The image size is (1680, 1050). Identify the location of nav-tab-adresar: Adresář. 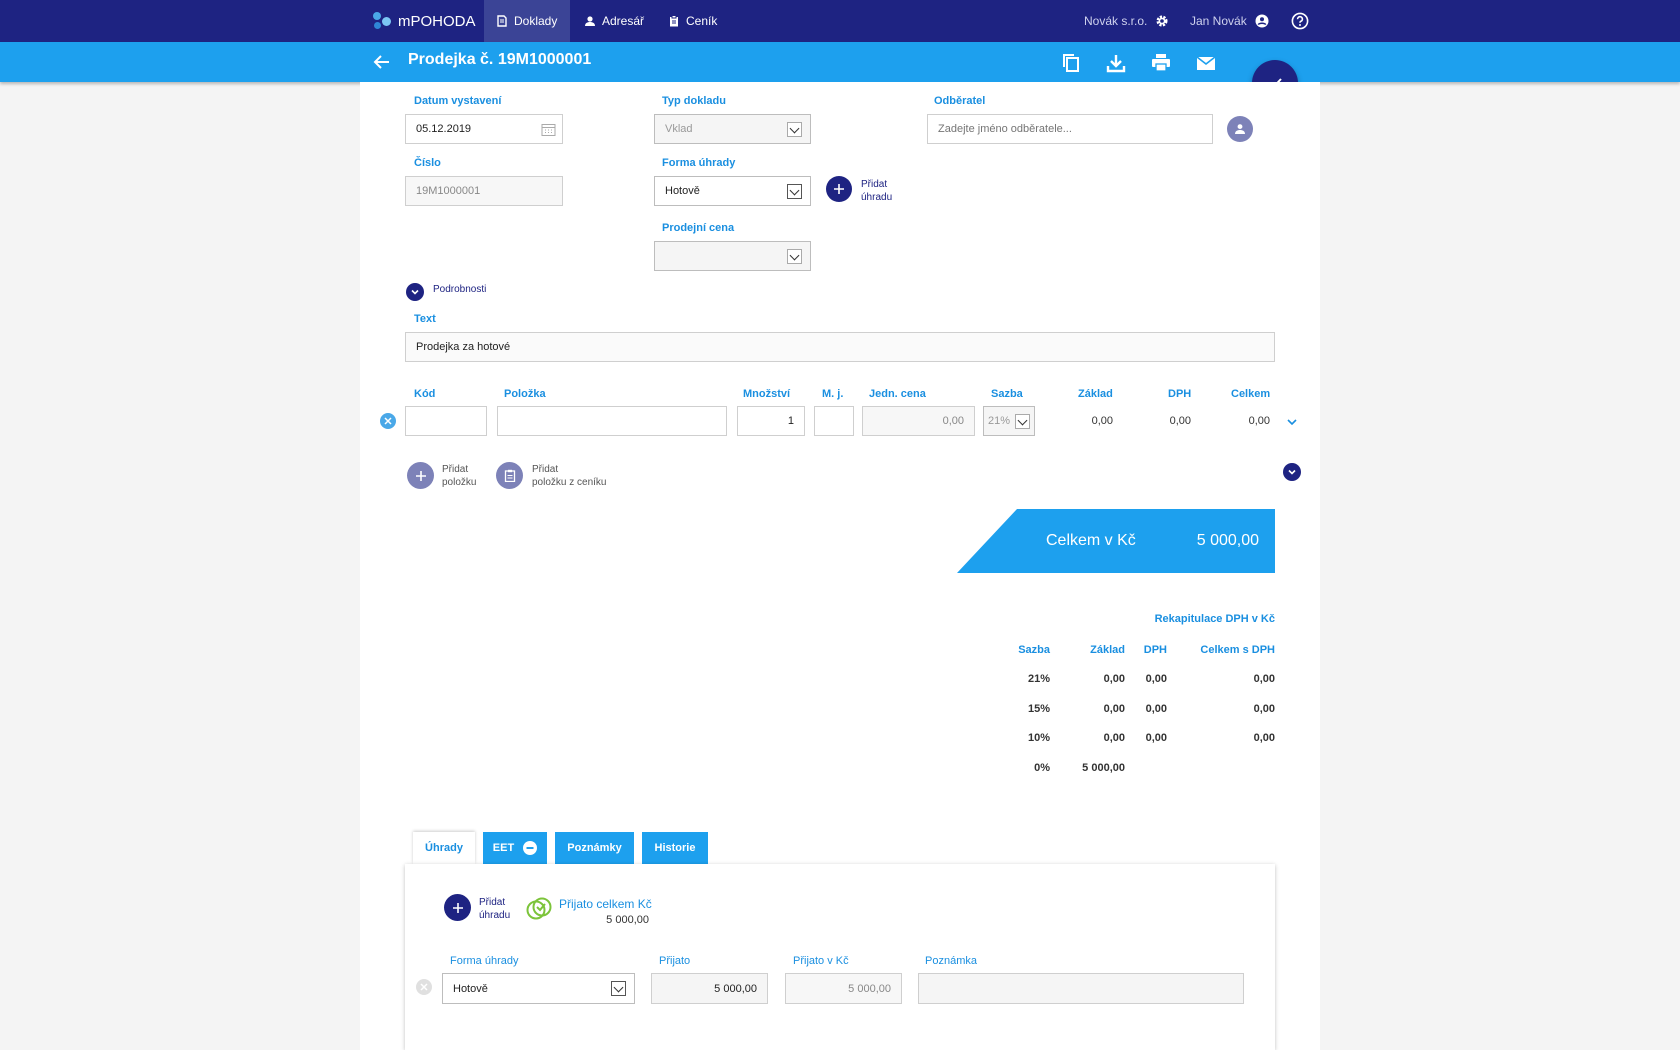
(614, 21).